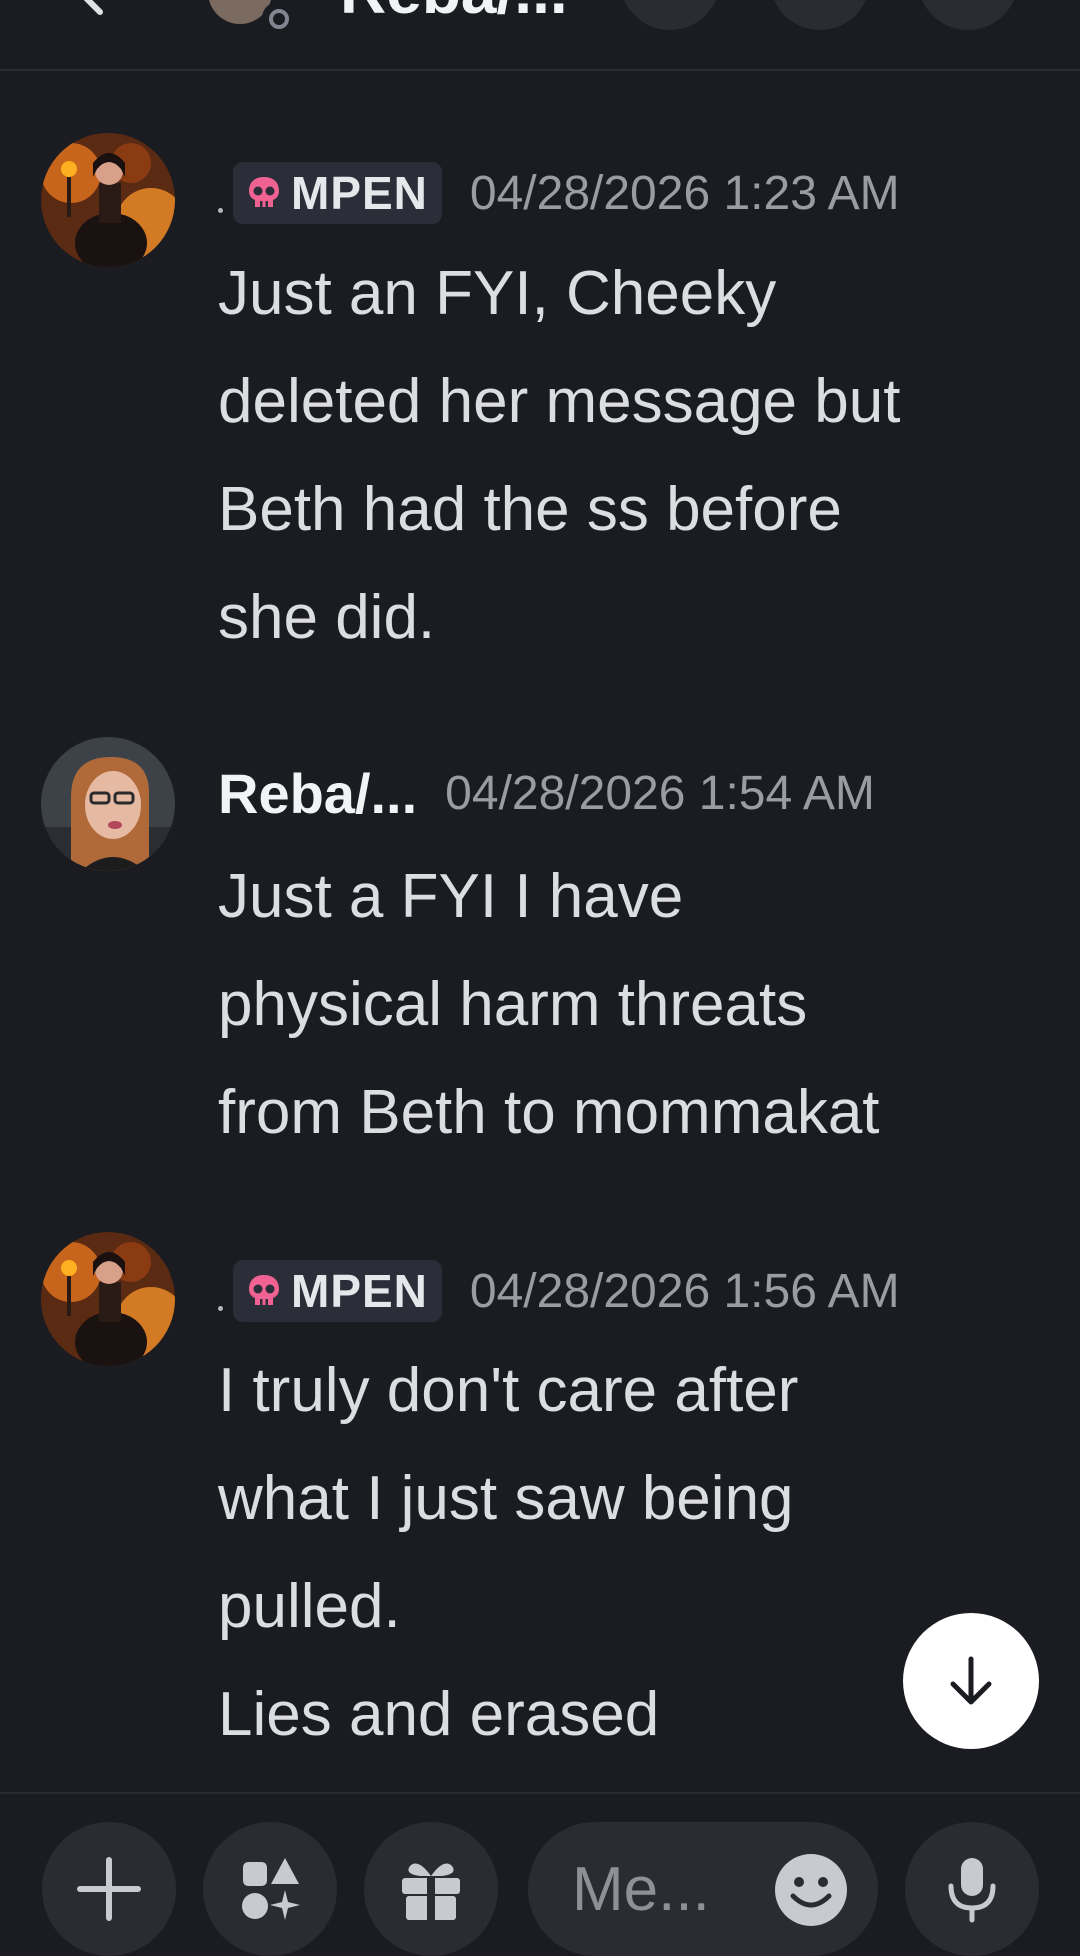  I want to click on add-attachment-button, so click(109, 1889).